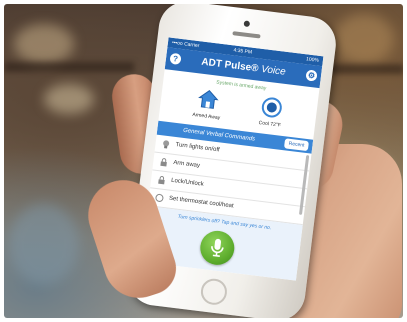  I want to click on microphone-icon, so click(217, 248).